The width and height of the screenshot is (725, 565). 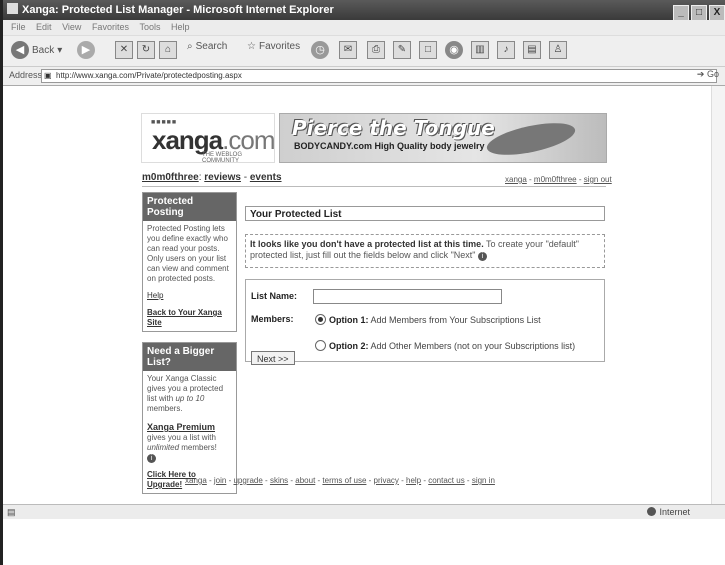 I want to click on vertical-scrollbar, so click(x=718, y=295).